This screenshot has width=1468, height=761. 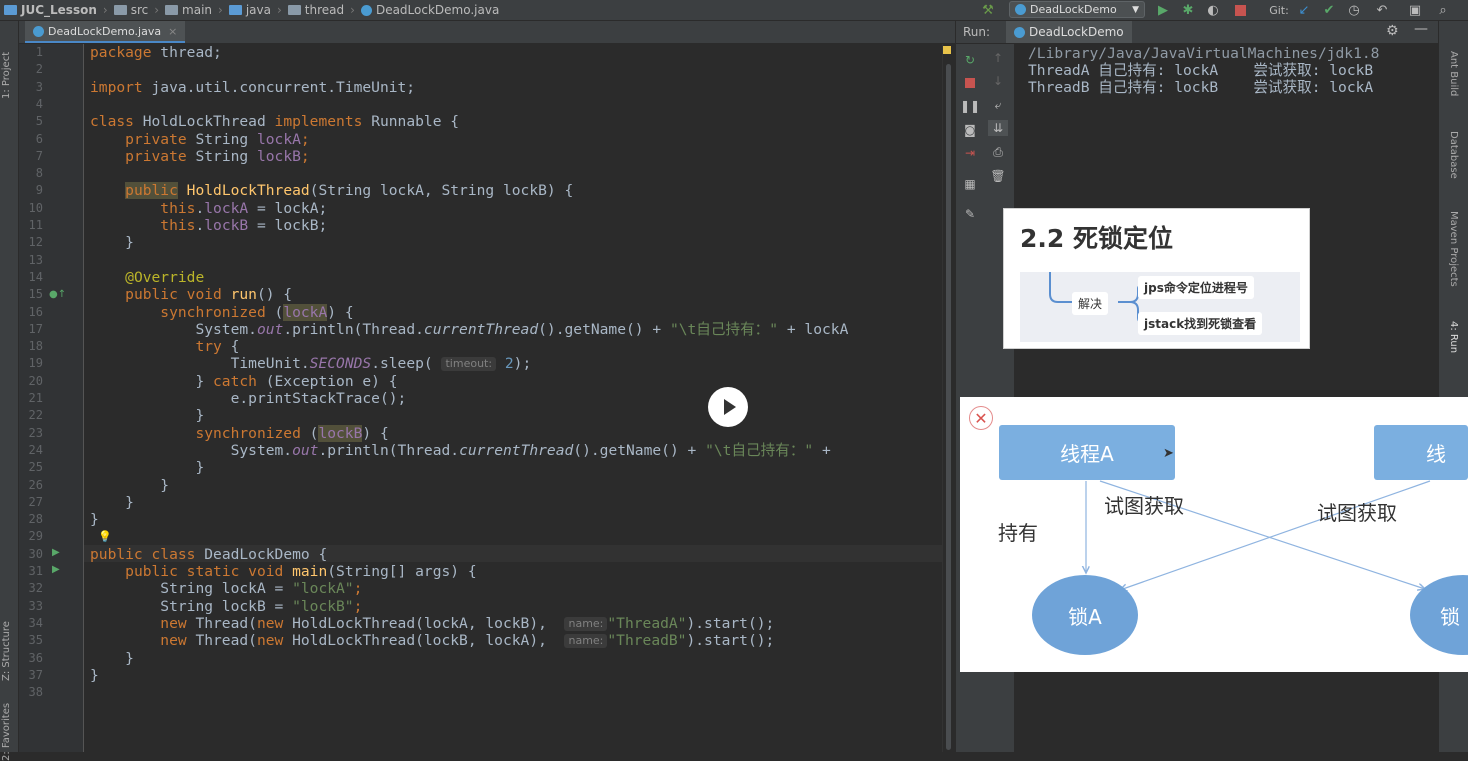 I want to click on scroll-thumb, so click(x=948, y=407).